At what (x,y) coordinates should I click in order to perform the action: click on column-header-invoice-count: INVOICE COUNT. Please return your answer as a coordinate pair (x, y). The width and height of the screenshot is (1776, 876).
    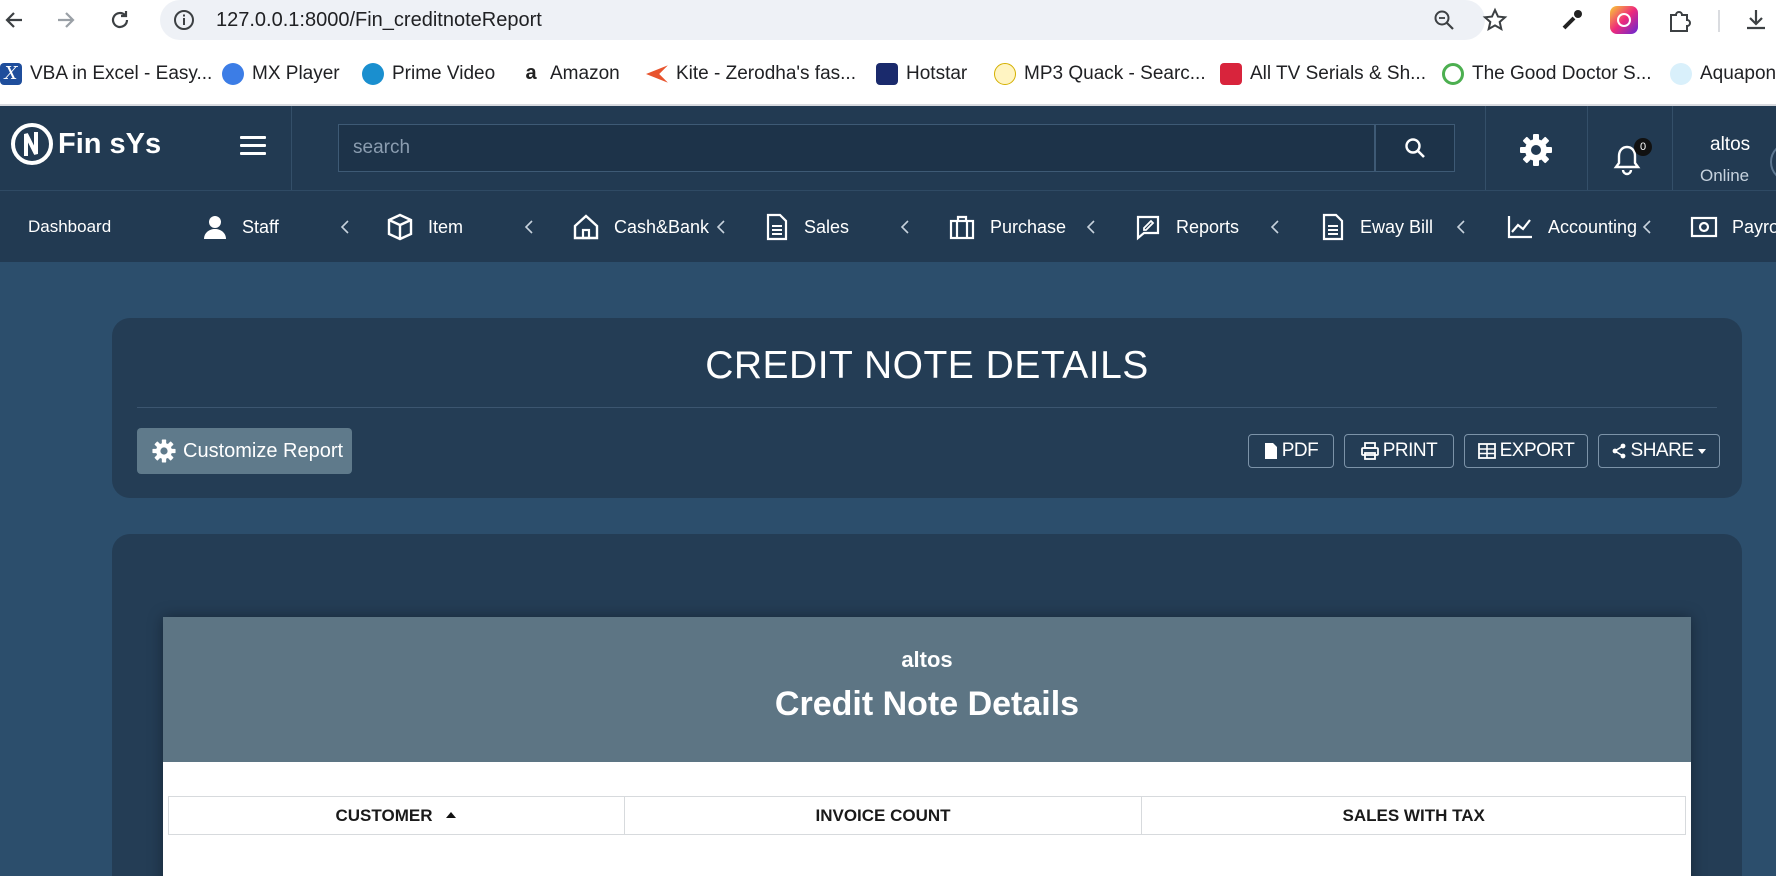
    Looking at the image, I should click on (883, 815).